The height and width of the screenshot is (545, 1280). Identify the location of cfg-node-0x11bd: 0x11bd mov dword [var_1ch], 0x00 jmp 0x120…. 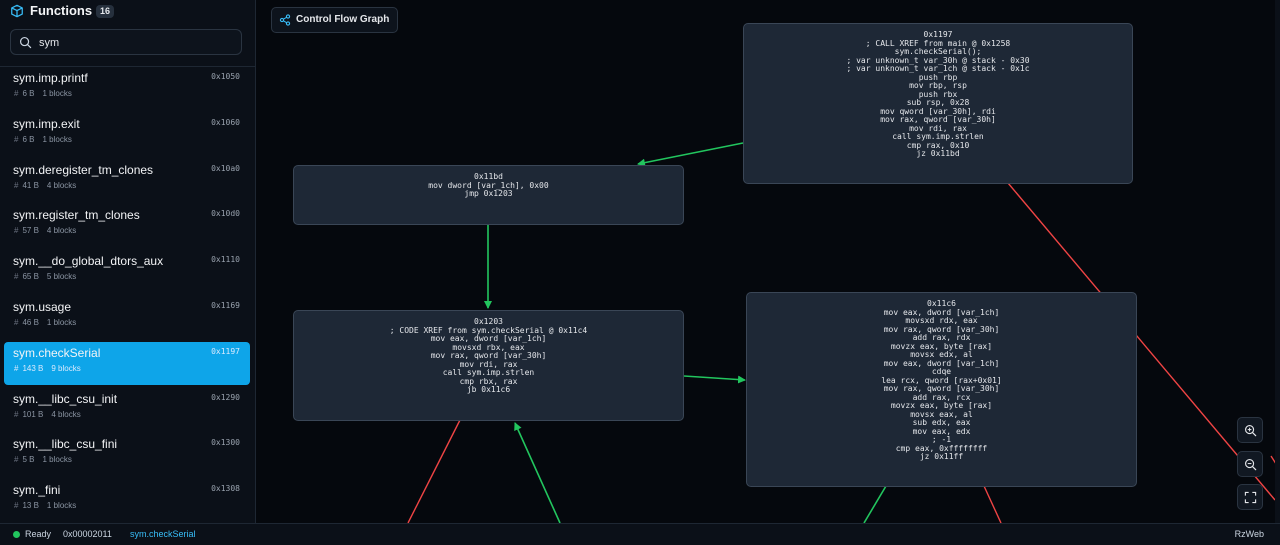
(488, 195).